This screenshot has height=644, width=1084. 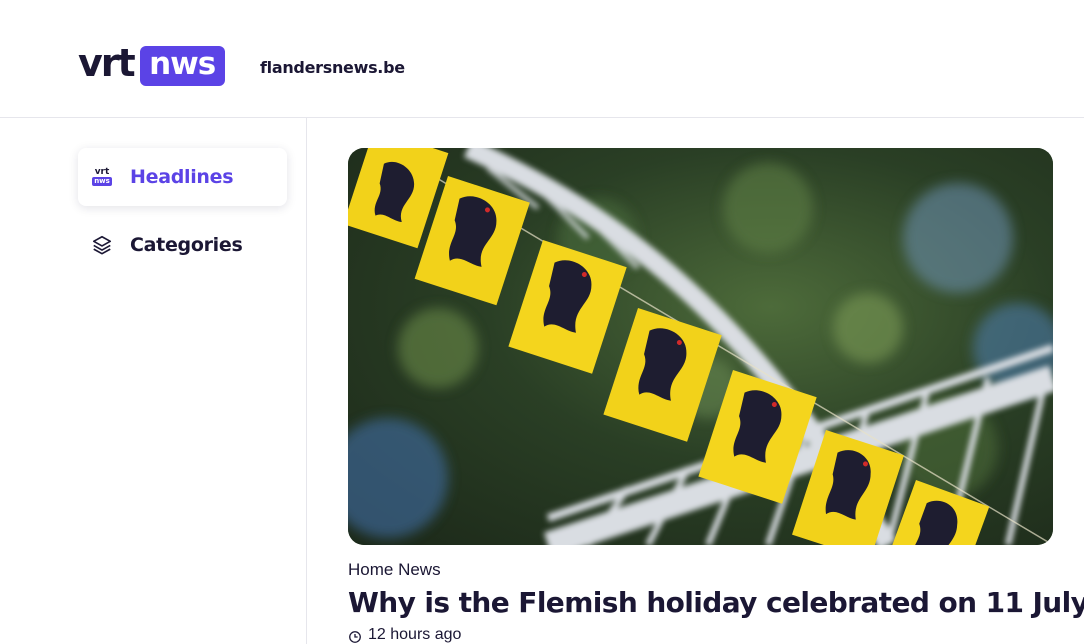 What do you see at coordinates (700, 570) in the screenshot?
I see `article-category: Home News` at bounding box center [700, 570].